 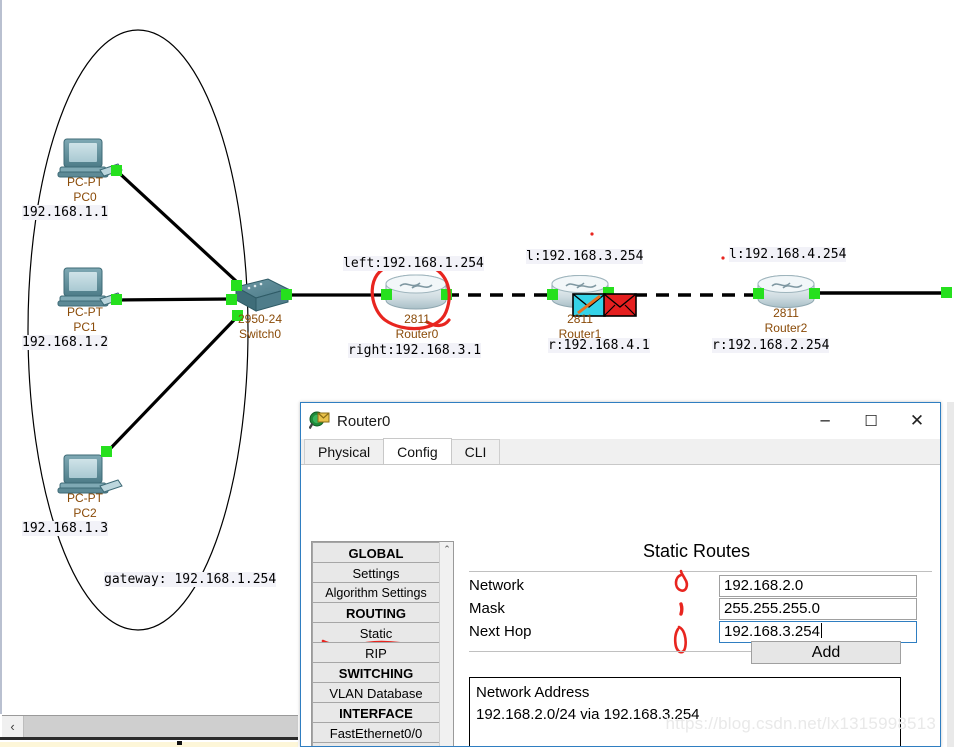 I want to click on tab-physical: Physical, so click(x=344, y=451).